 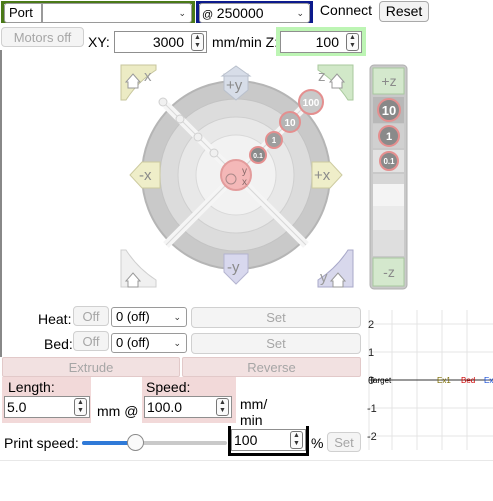 What do you see at coordinates (244, 171) in the screenshot?
I see `center-y-label: y` at bounding box center [244, 171].